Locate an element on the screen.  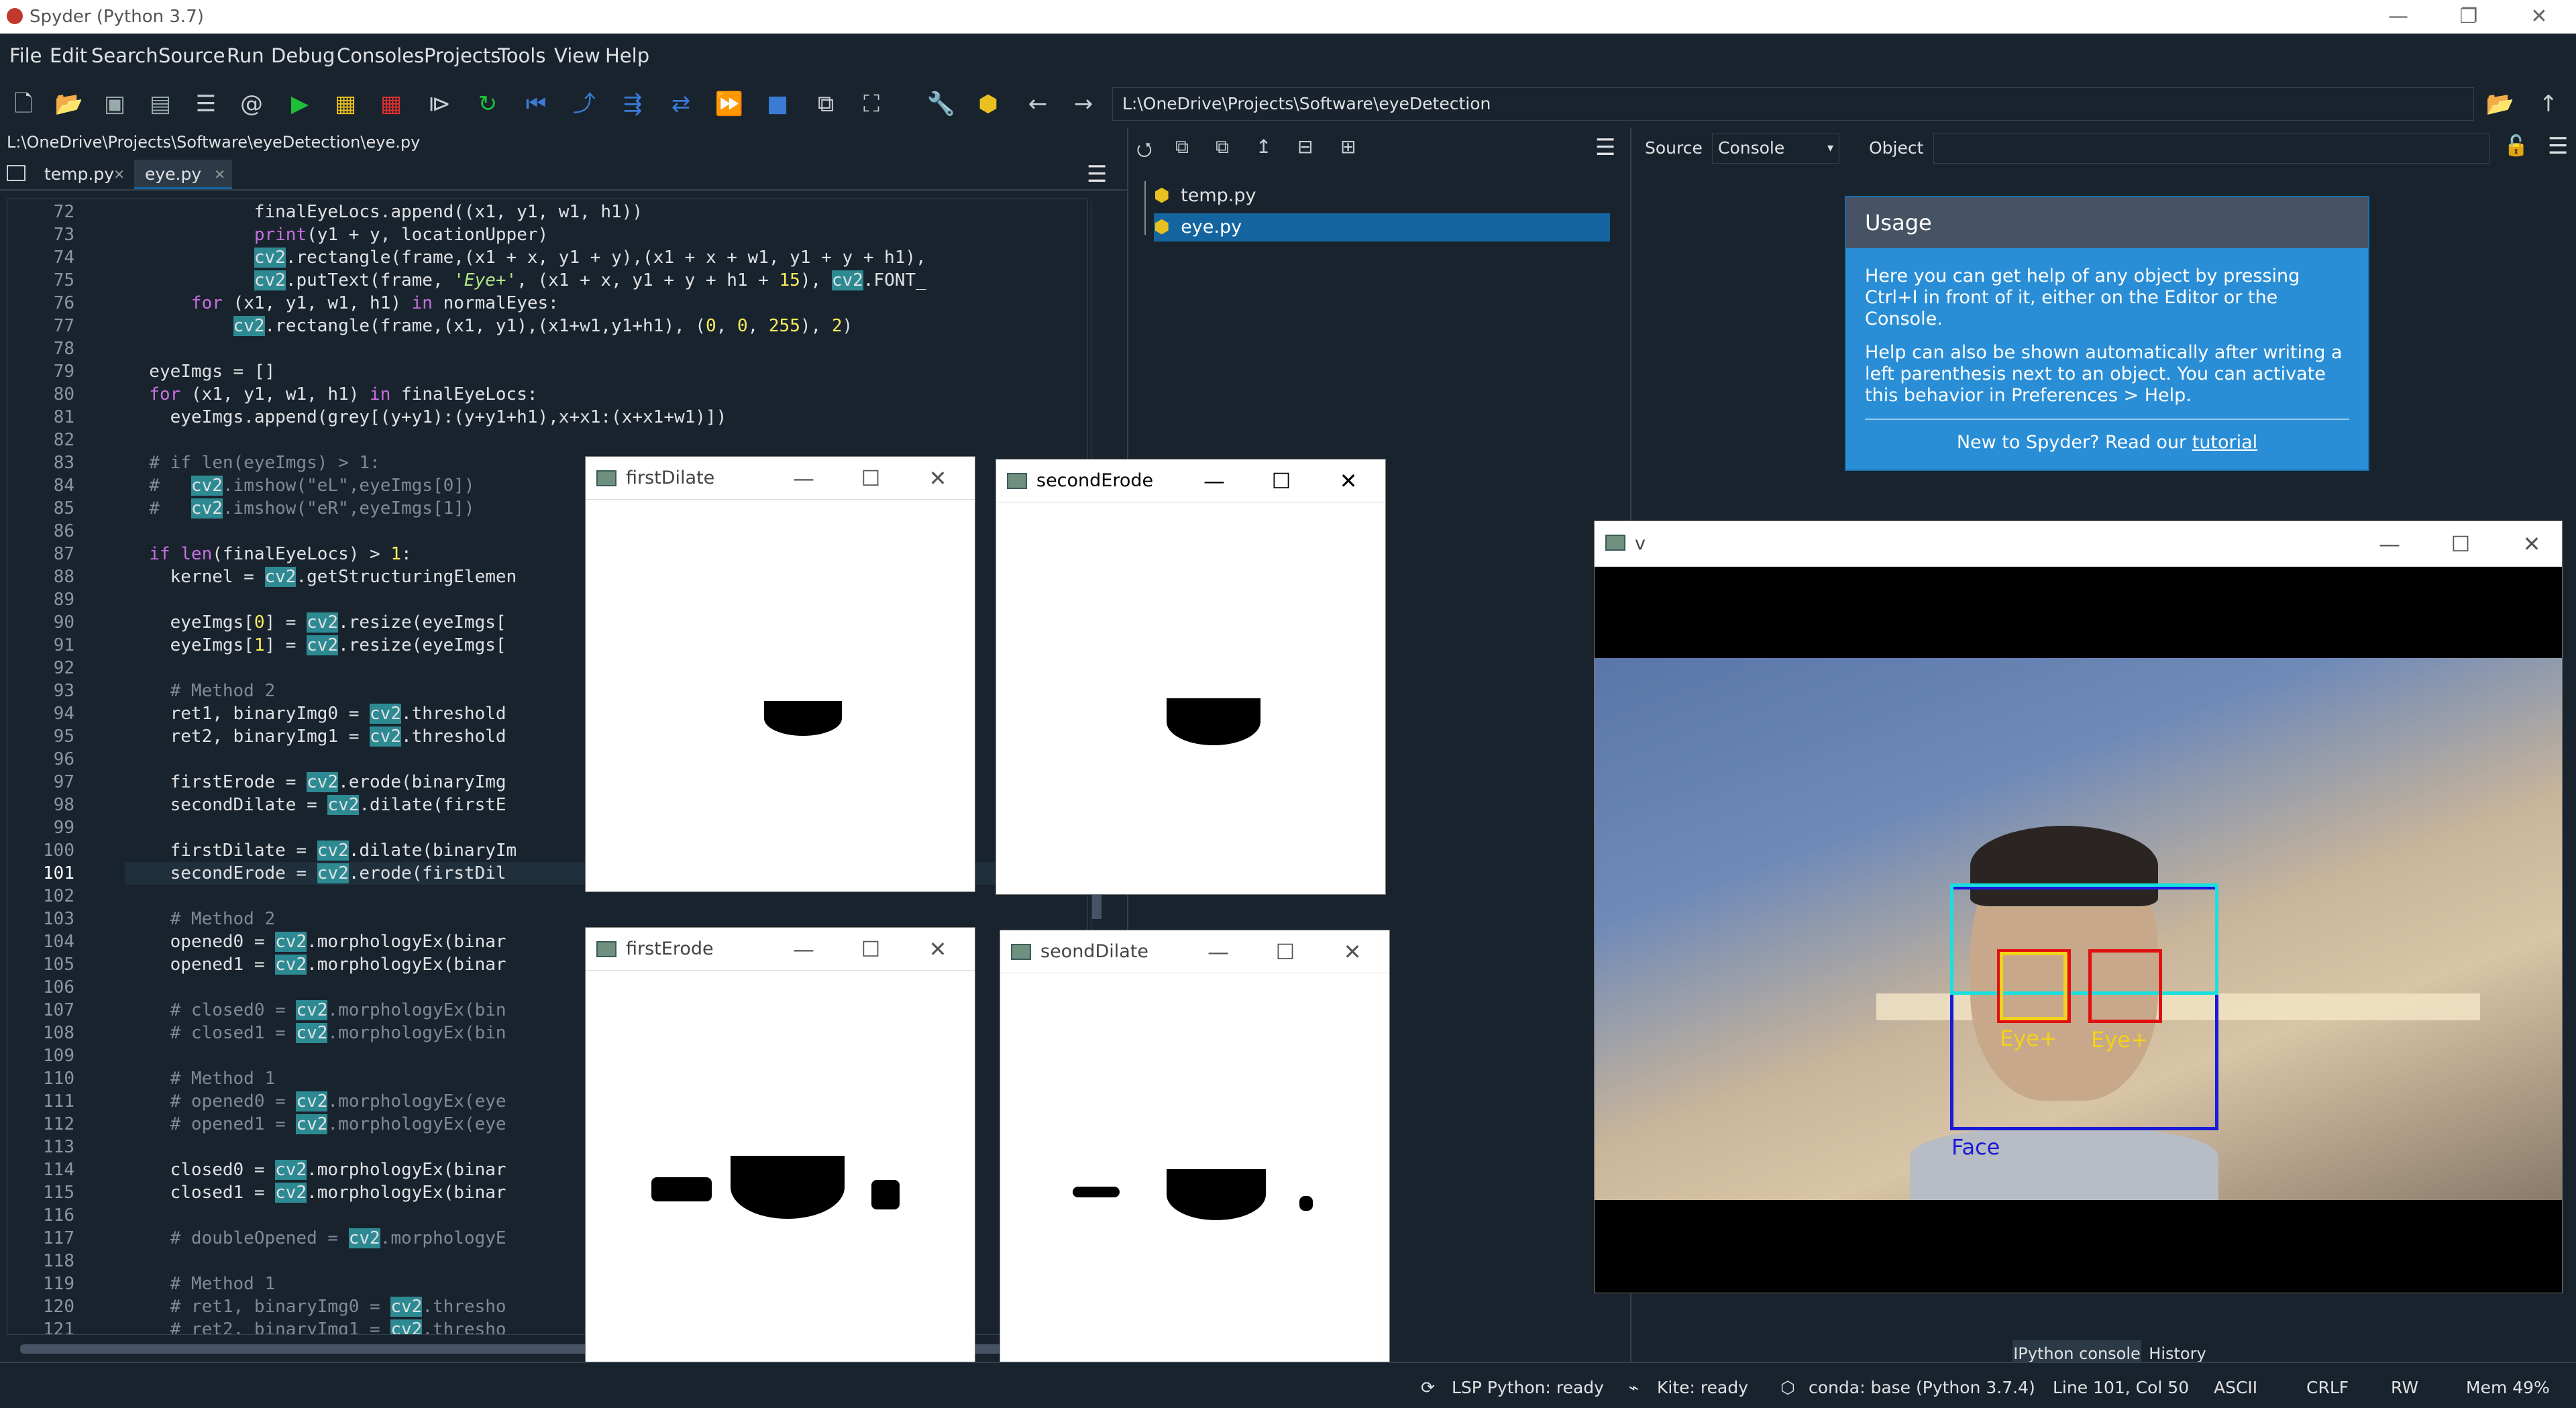
menu-help: Help is located at coordinates (627, 55).